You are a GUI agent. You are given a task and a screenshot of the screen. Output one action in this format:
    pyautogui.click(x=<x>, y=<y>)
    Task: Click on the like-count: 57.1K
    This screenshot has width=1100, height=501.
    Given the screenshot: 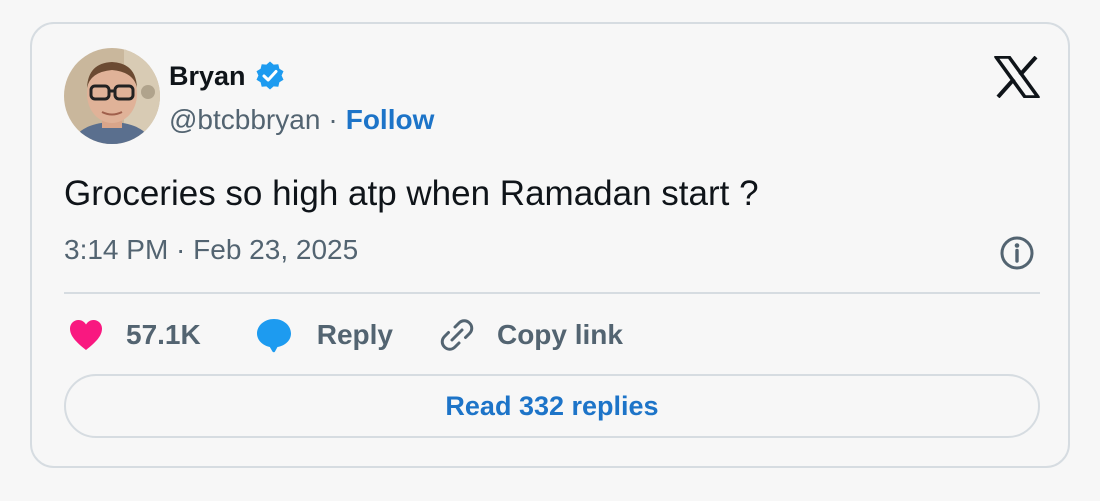 What is the action you would take?
    pyautogui.click(x=163, y=334)
    